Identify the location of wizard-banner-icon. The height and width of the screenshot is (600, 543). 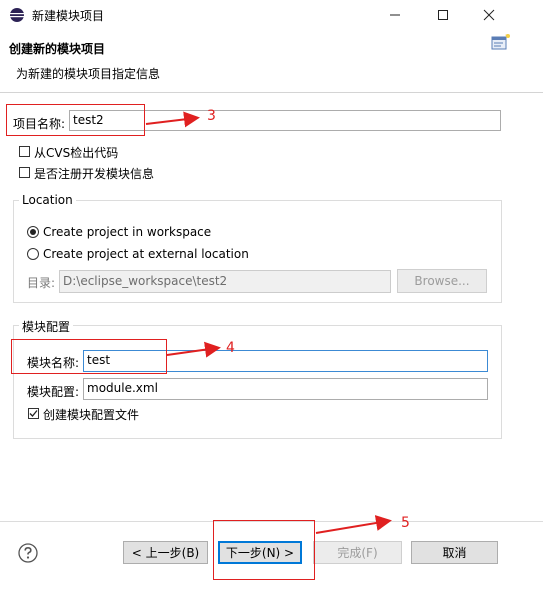
(500, 42).